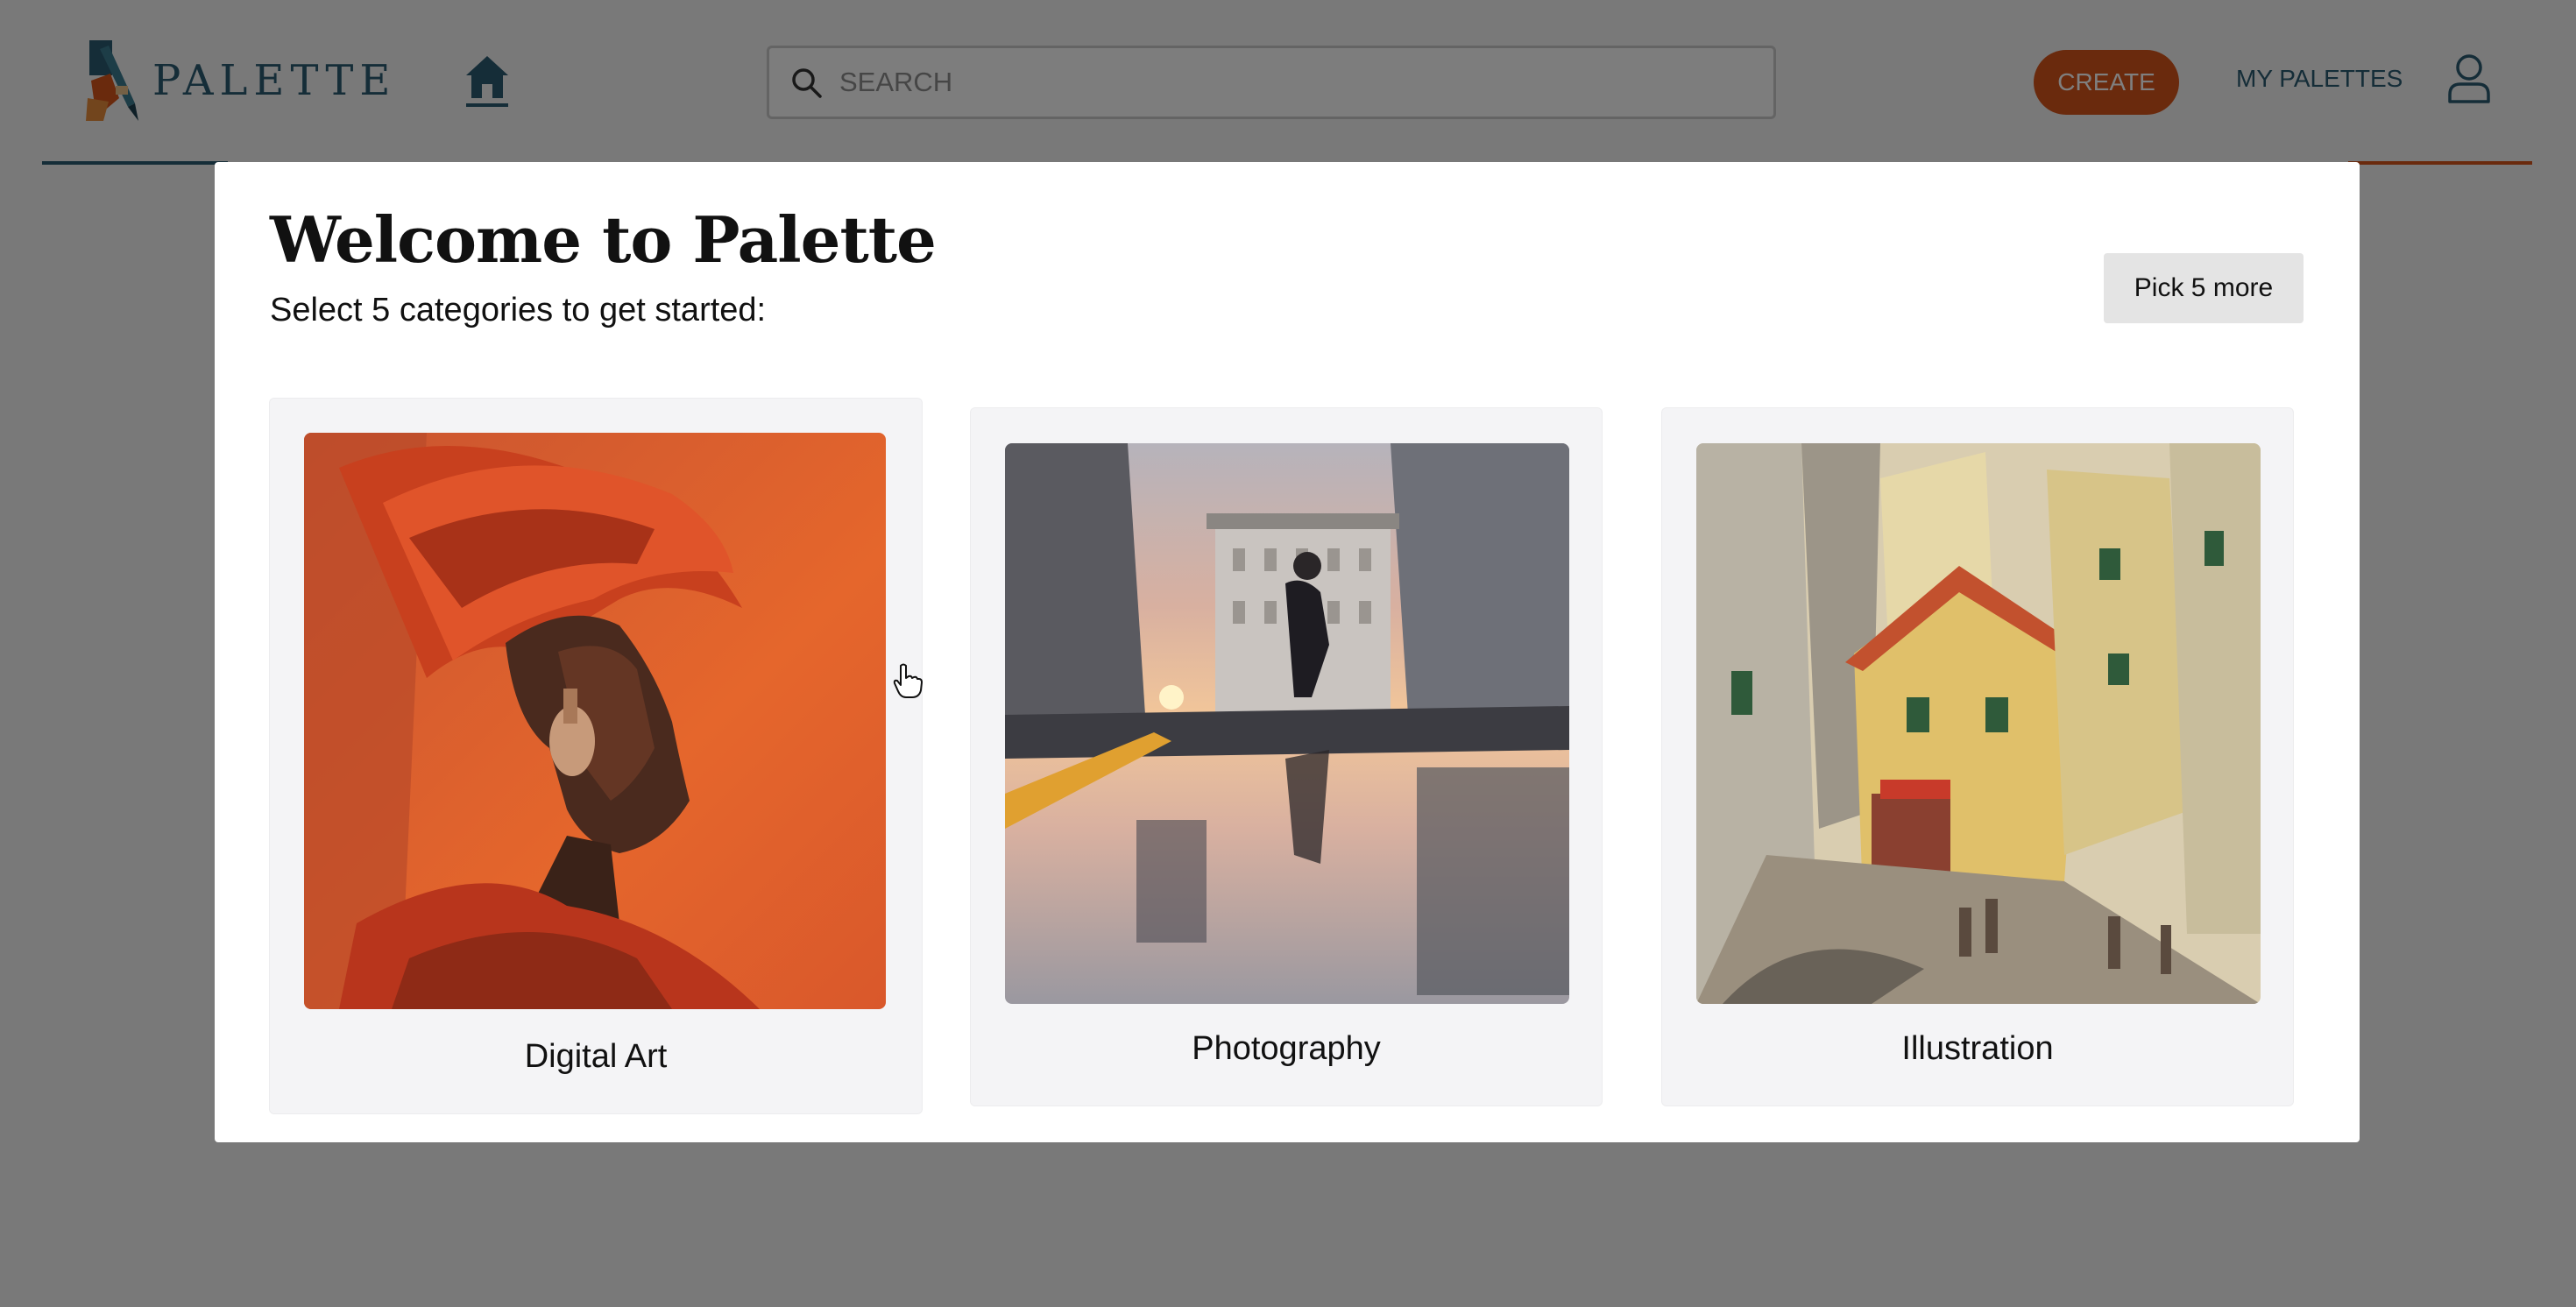 This screenshot has height=1307, width=2576. Describe the element at coordinates (603, 239) in the screenshot. I see `modal-title: Welcome to Palette` at that location.